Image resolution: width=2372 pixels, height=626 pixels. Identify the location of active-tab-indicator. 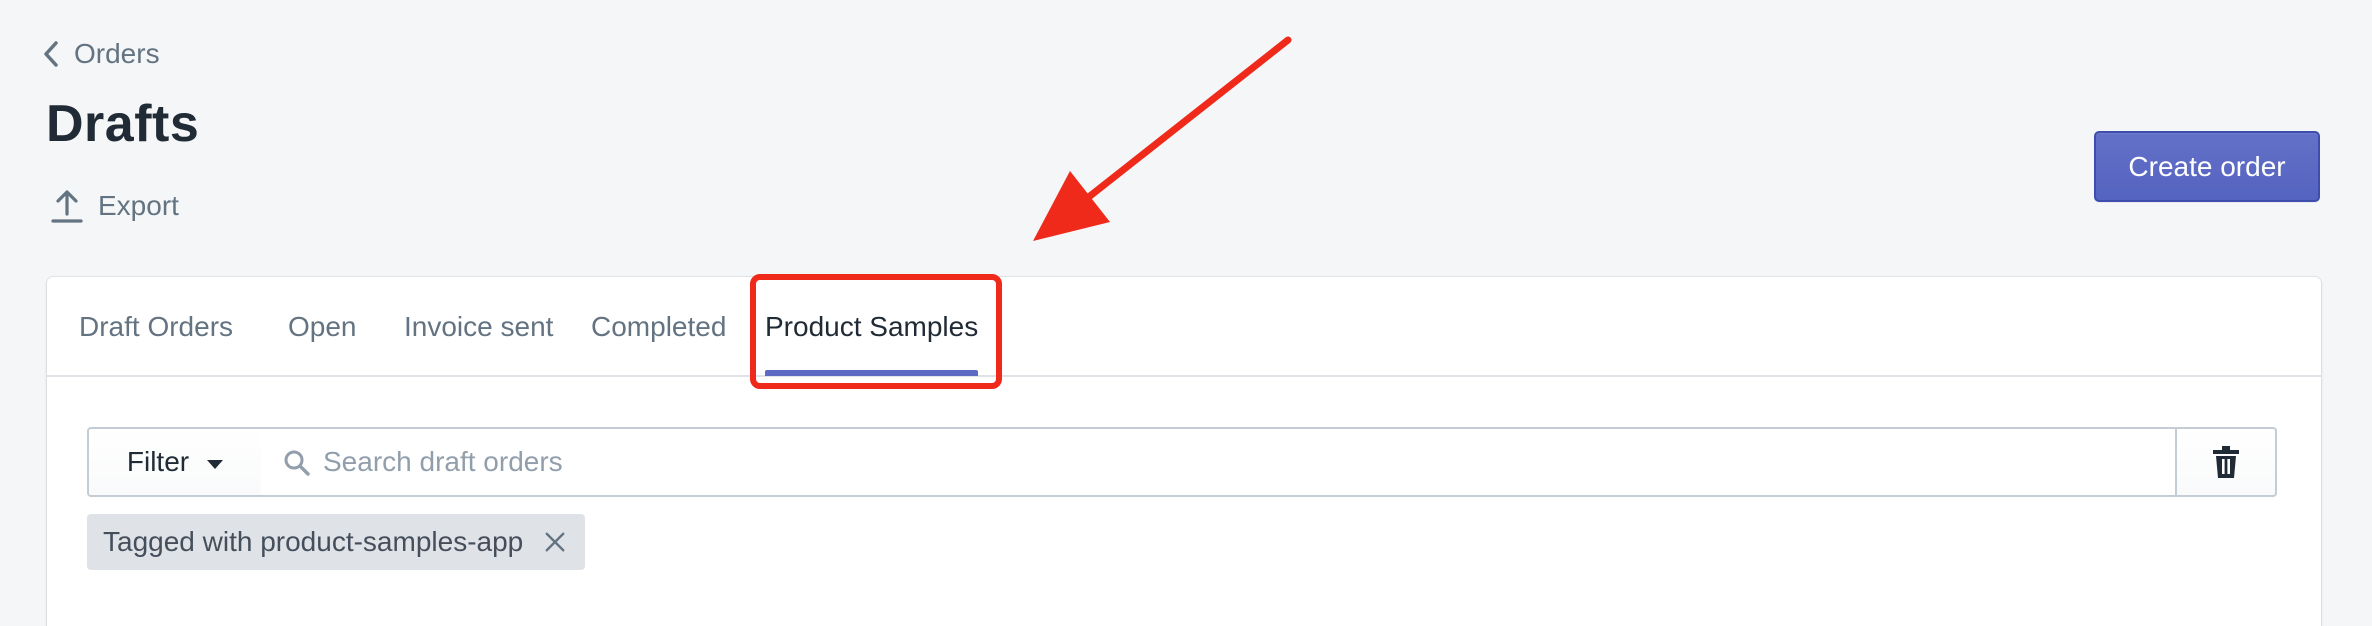
(872, 373).